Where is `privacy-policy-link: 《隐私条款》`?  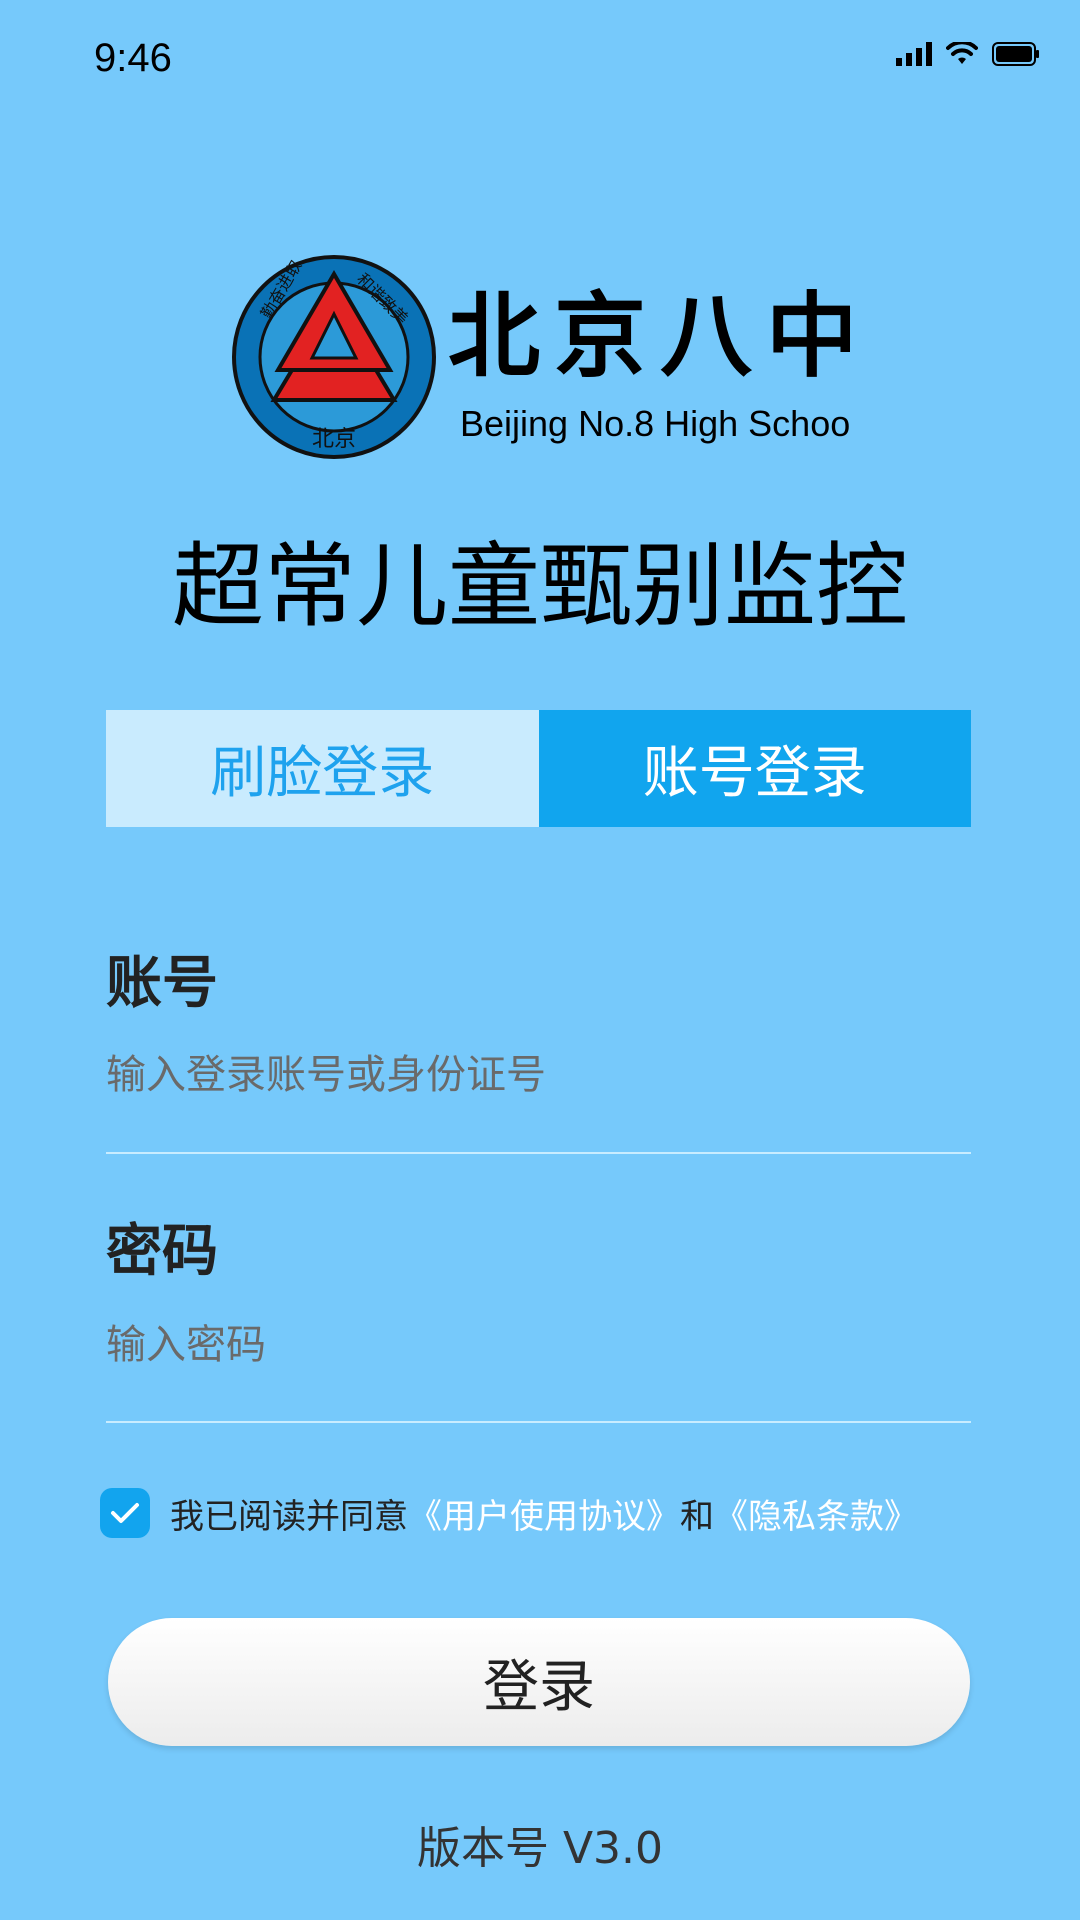 privacy-policy-link: 《隐私条款》 is located at coordinates (816, 1517).